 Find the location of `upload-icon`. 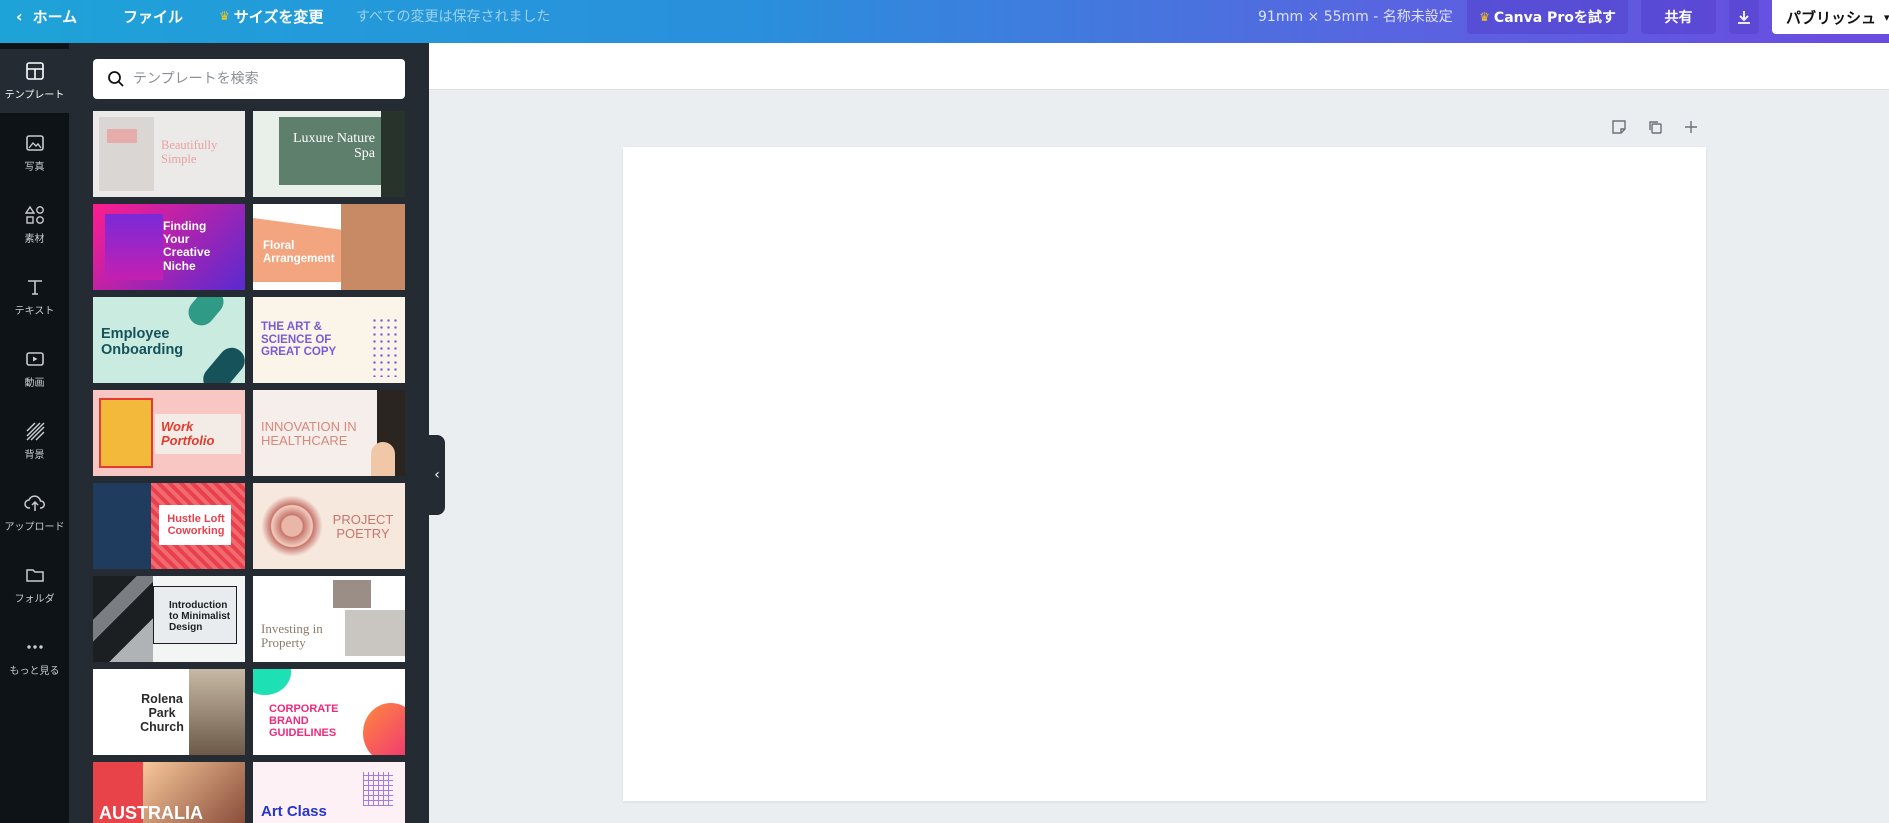

upload-icon is located at coordinates (34, 503).